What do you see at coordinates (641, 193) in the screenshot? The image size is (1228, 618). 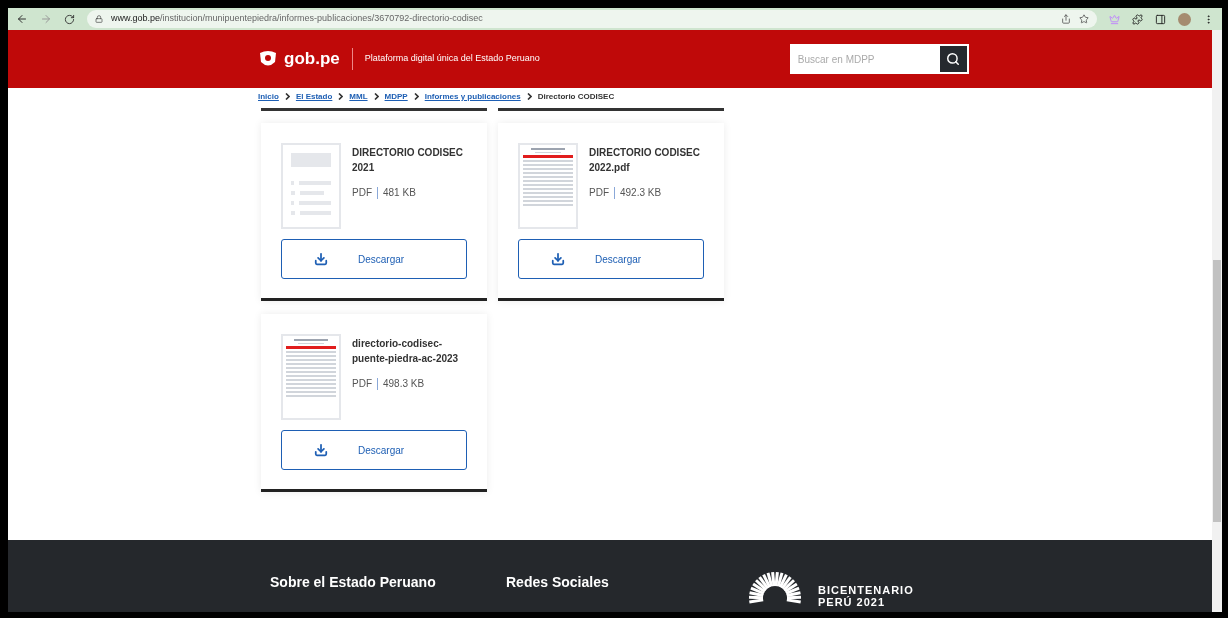 I see `file-size: 492.3 KB` at bounding box center [641, 193].